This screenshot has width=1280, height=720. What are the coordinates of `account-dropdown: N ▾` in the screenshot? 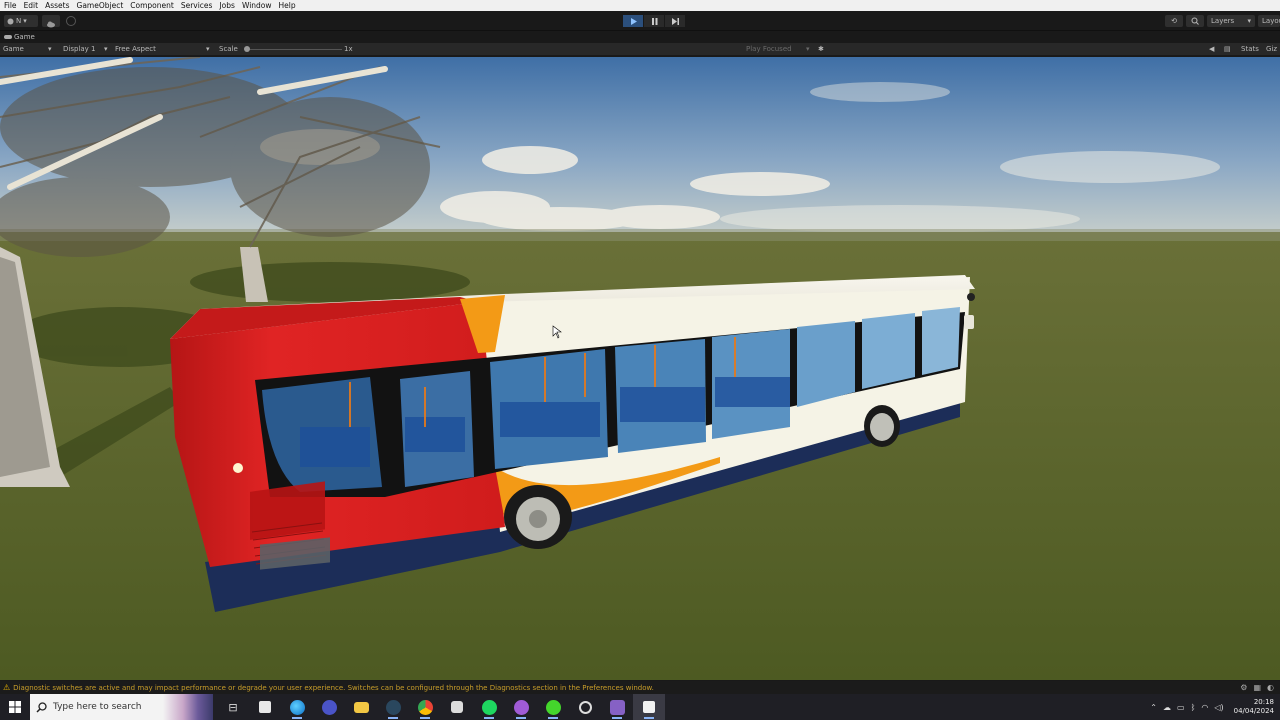 It's located at (21, 21).